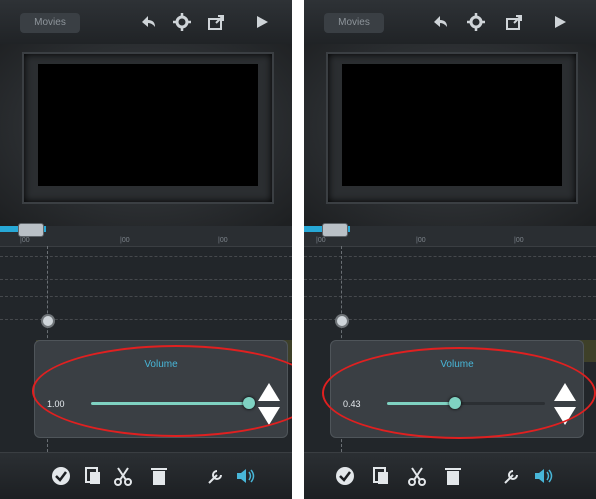 Image resolution: width=596 pixels, height=499 pixels. What do you see at coordinates (298, 249) in the screenshot?
I see `screenshot-divider` at bounding box center [298, 249].